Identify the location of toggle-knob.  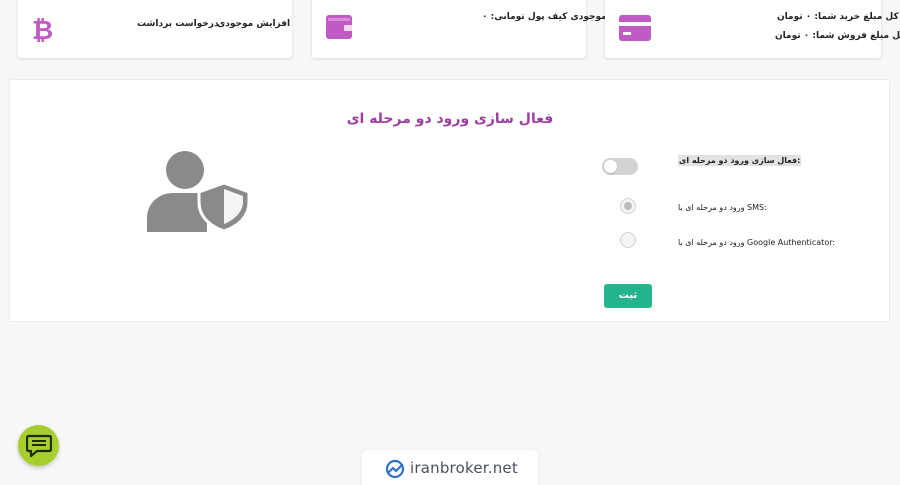
(610, 166).